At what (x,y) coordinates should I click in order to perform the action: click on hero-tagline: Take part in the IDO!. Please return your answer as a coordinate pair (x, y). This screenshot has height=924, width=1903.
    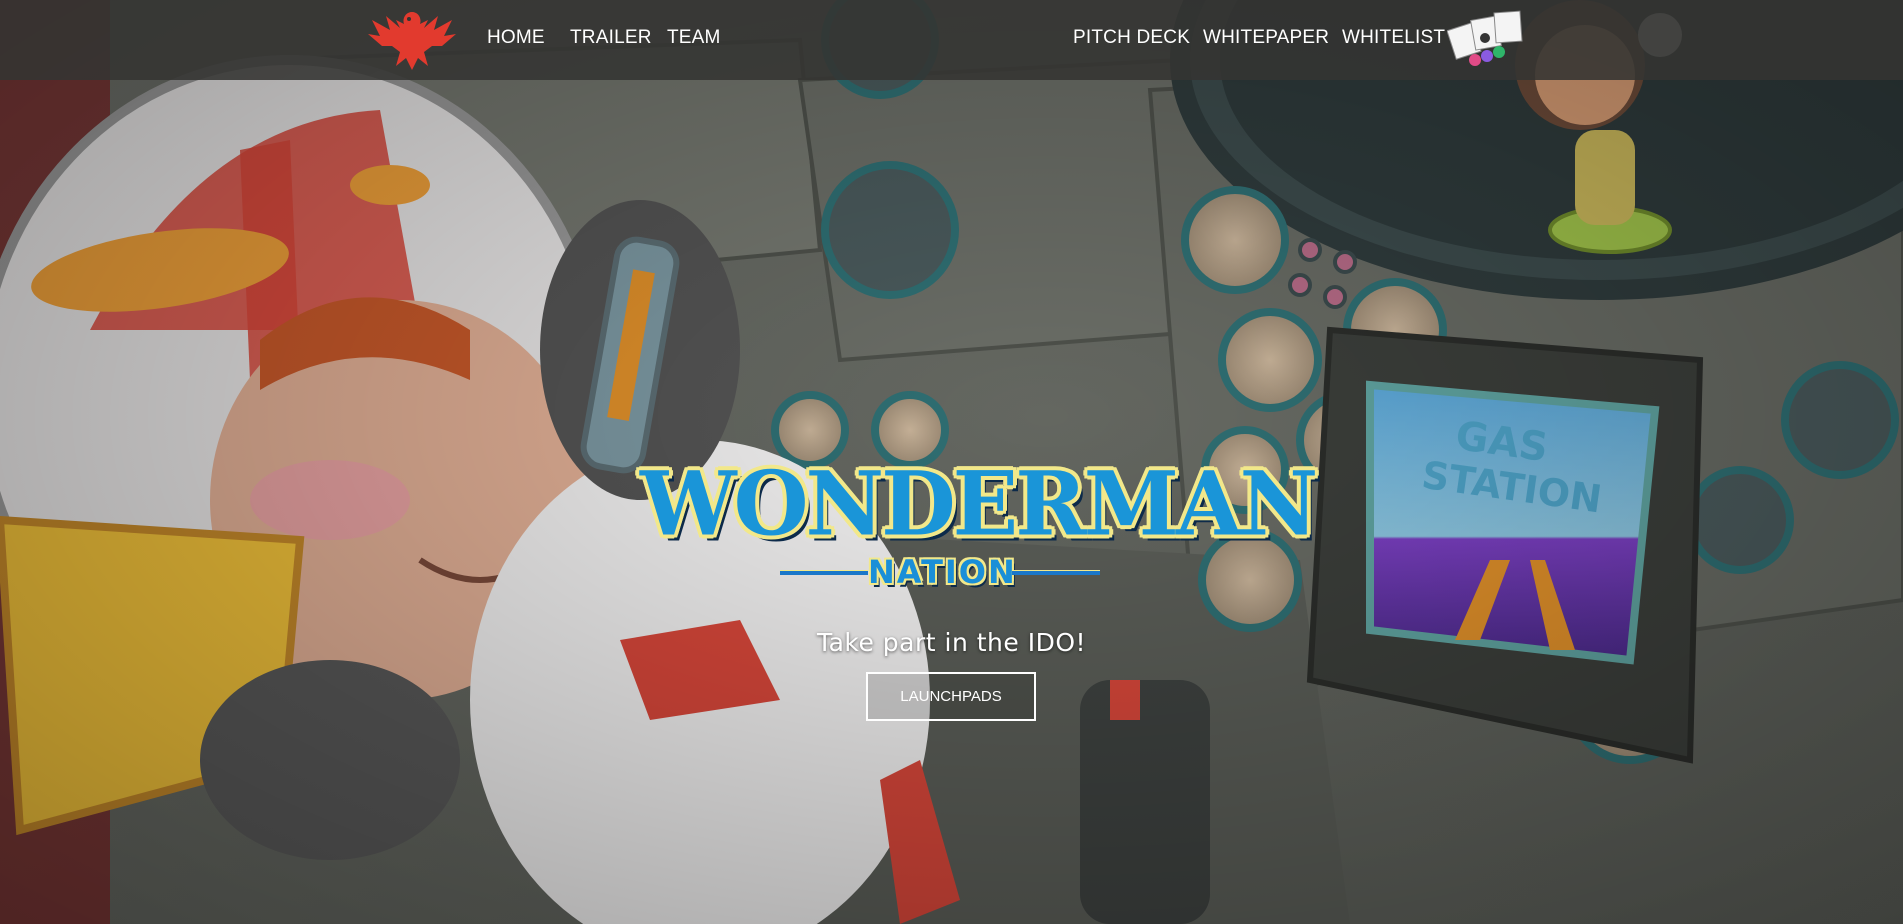
    Looking at the image, I should click on (951, 642).